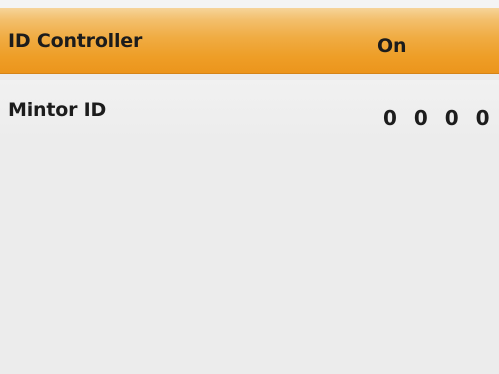 This screenshot has width=499, height=374. I want to click on mintor-id-label: Mintor ID, so click(57, 110).